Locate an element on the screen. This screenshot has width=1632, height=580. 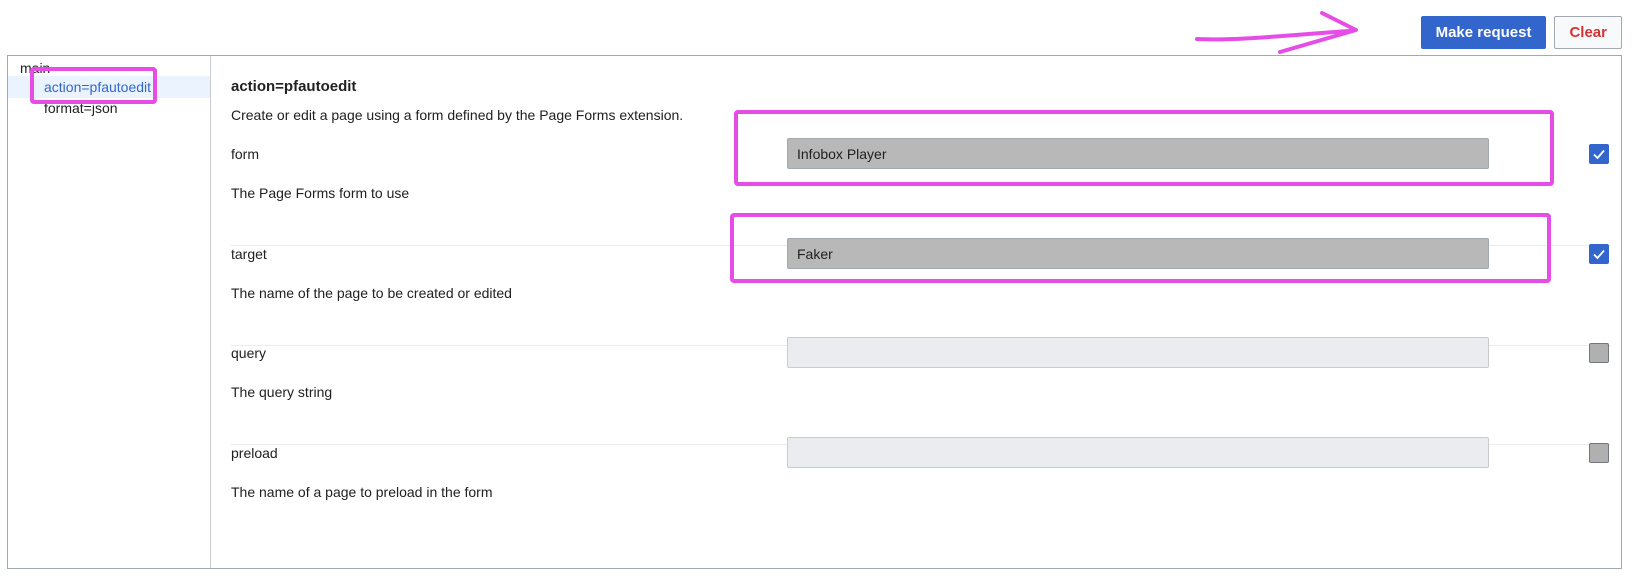
request-toolbar: Make request Clear is located at coordinates (1521, 32).